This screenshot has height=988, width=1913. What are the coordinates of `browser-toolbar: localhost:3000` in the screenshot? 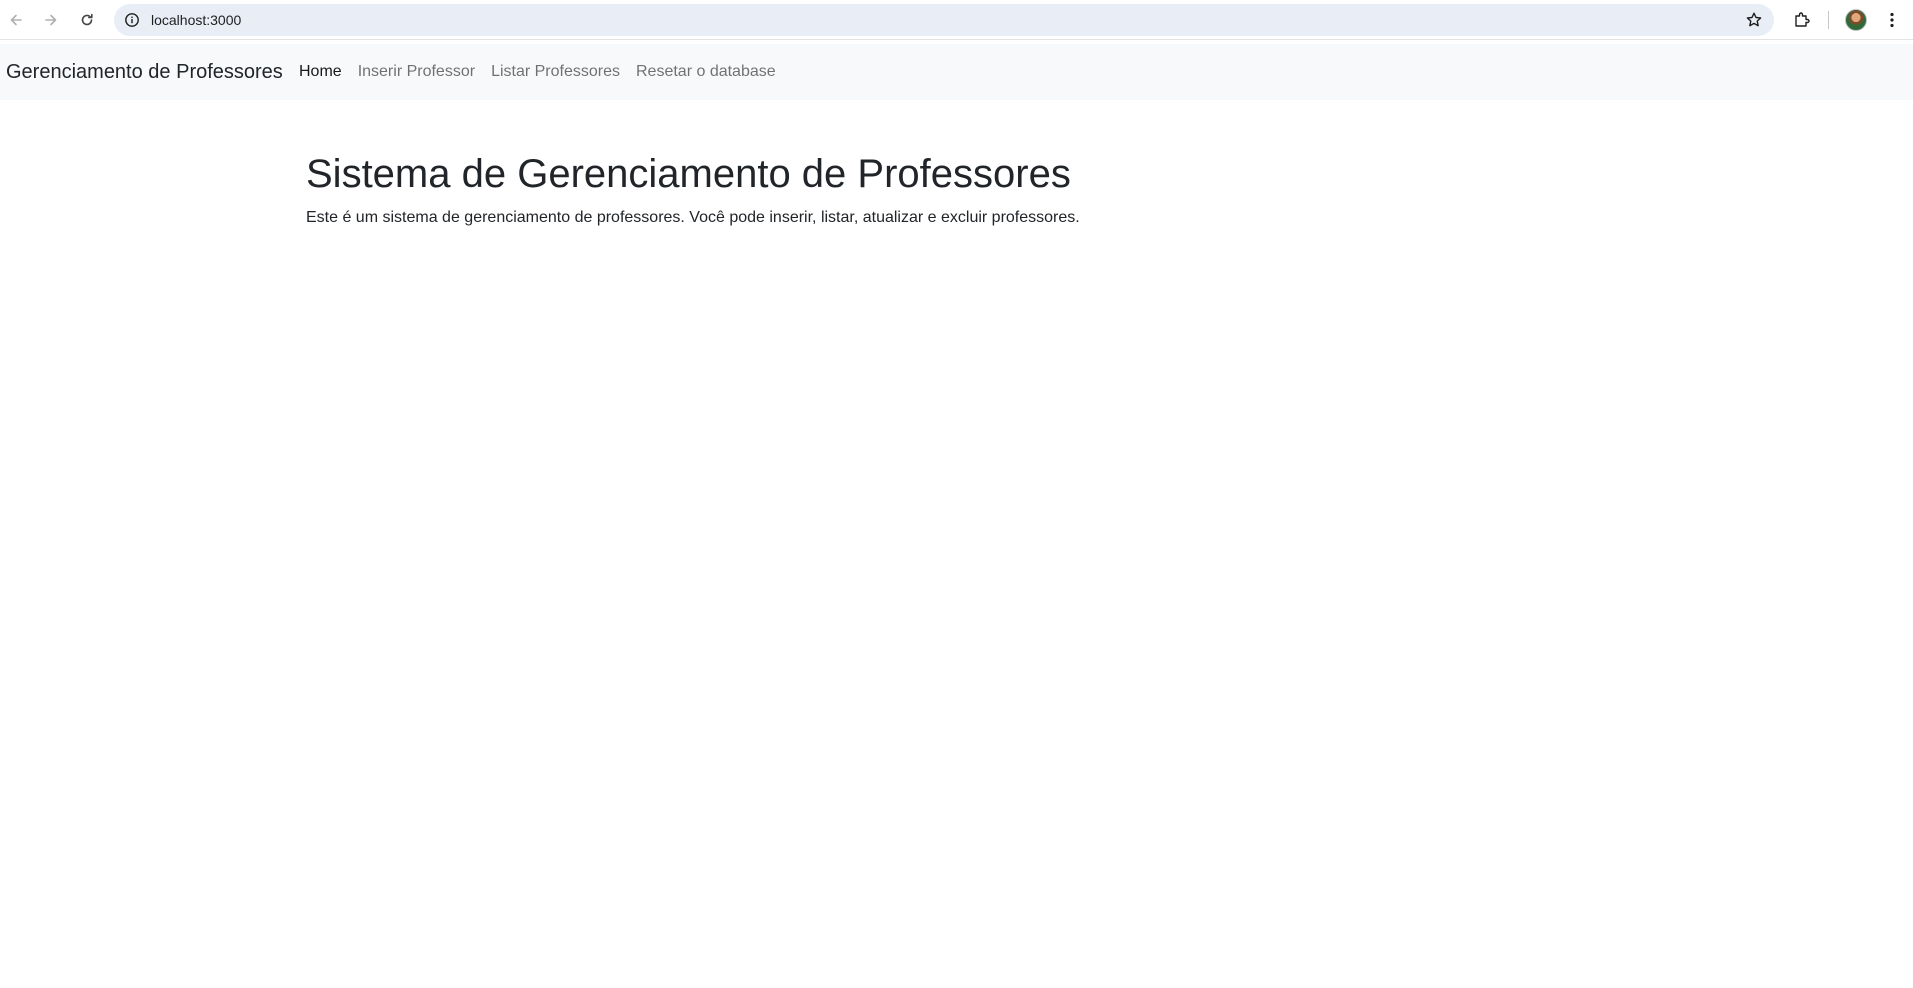 It's located at (956, 20).